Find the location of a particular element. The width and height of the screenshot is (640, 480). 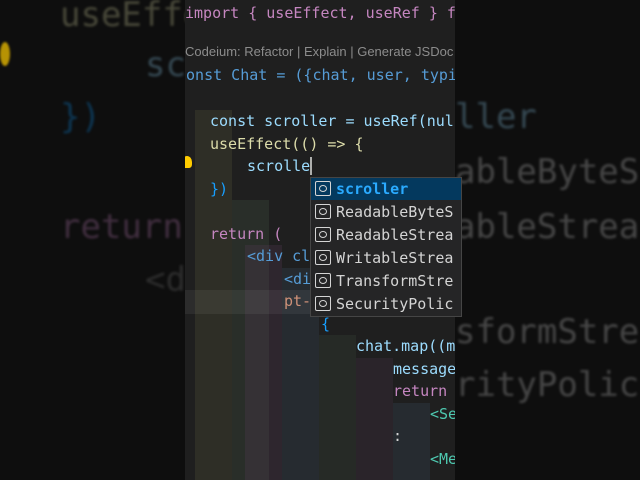

code-line-1: import { useEffect, useRef } from is located at coordinates (320, 13).